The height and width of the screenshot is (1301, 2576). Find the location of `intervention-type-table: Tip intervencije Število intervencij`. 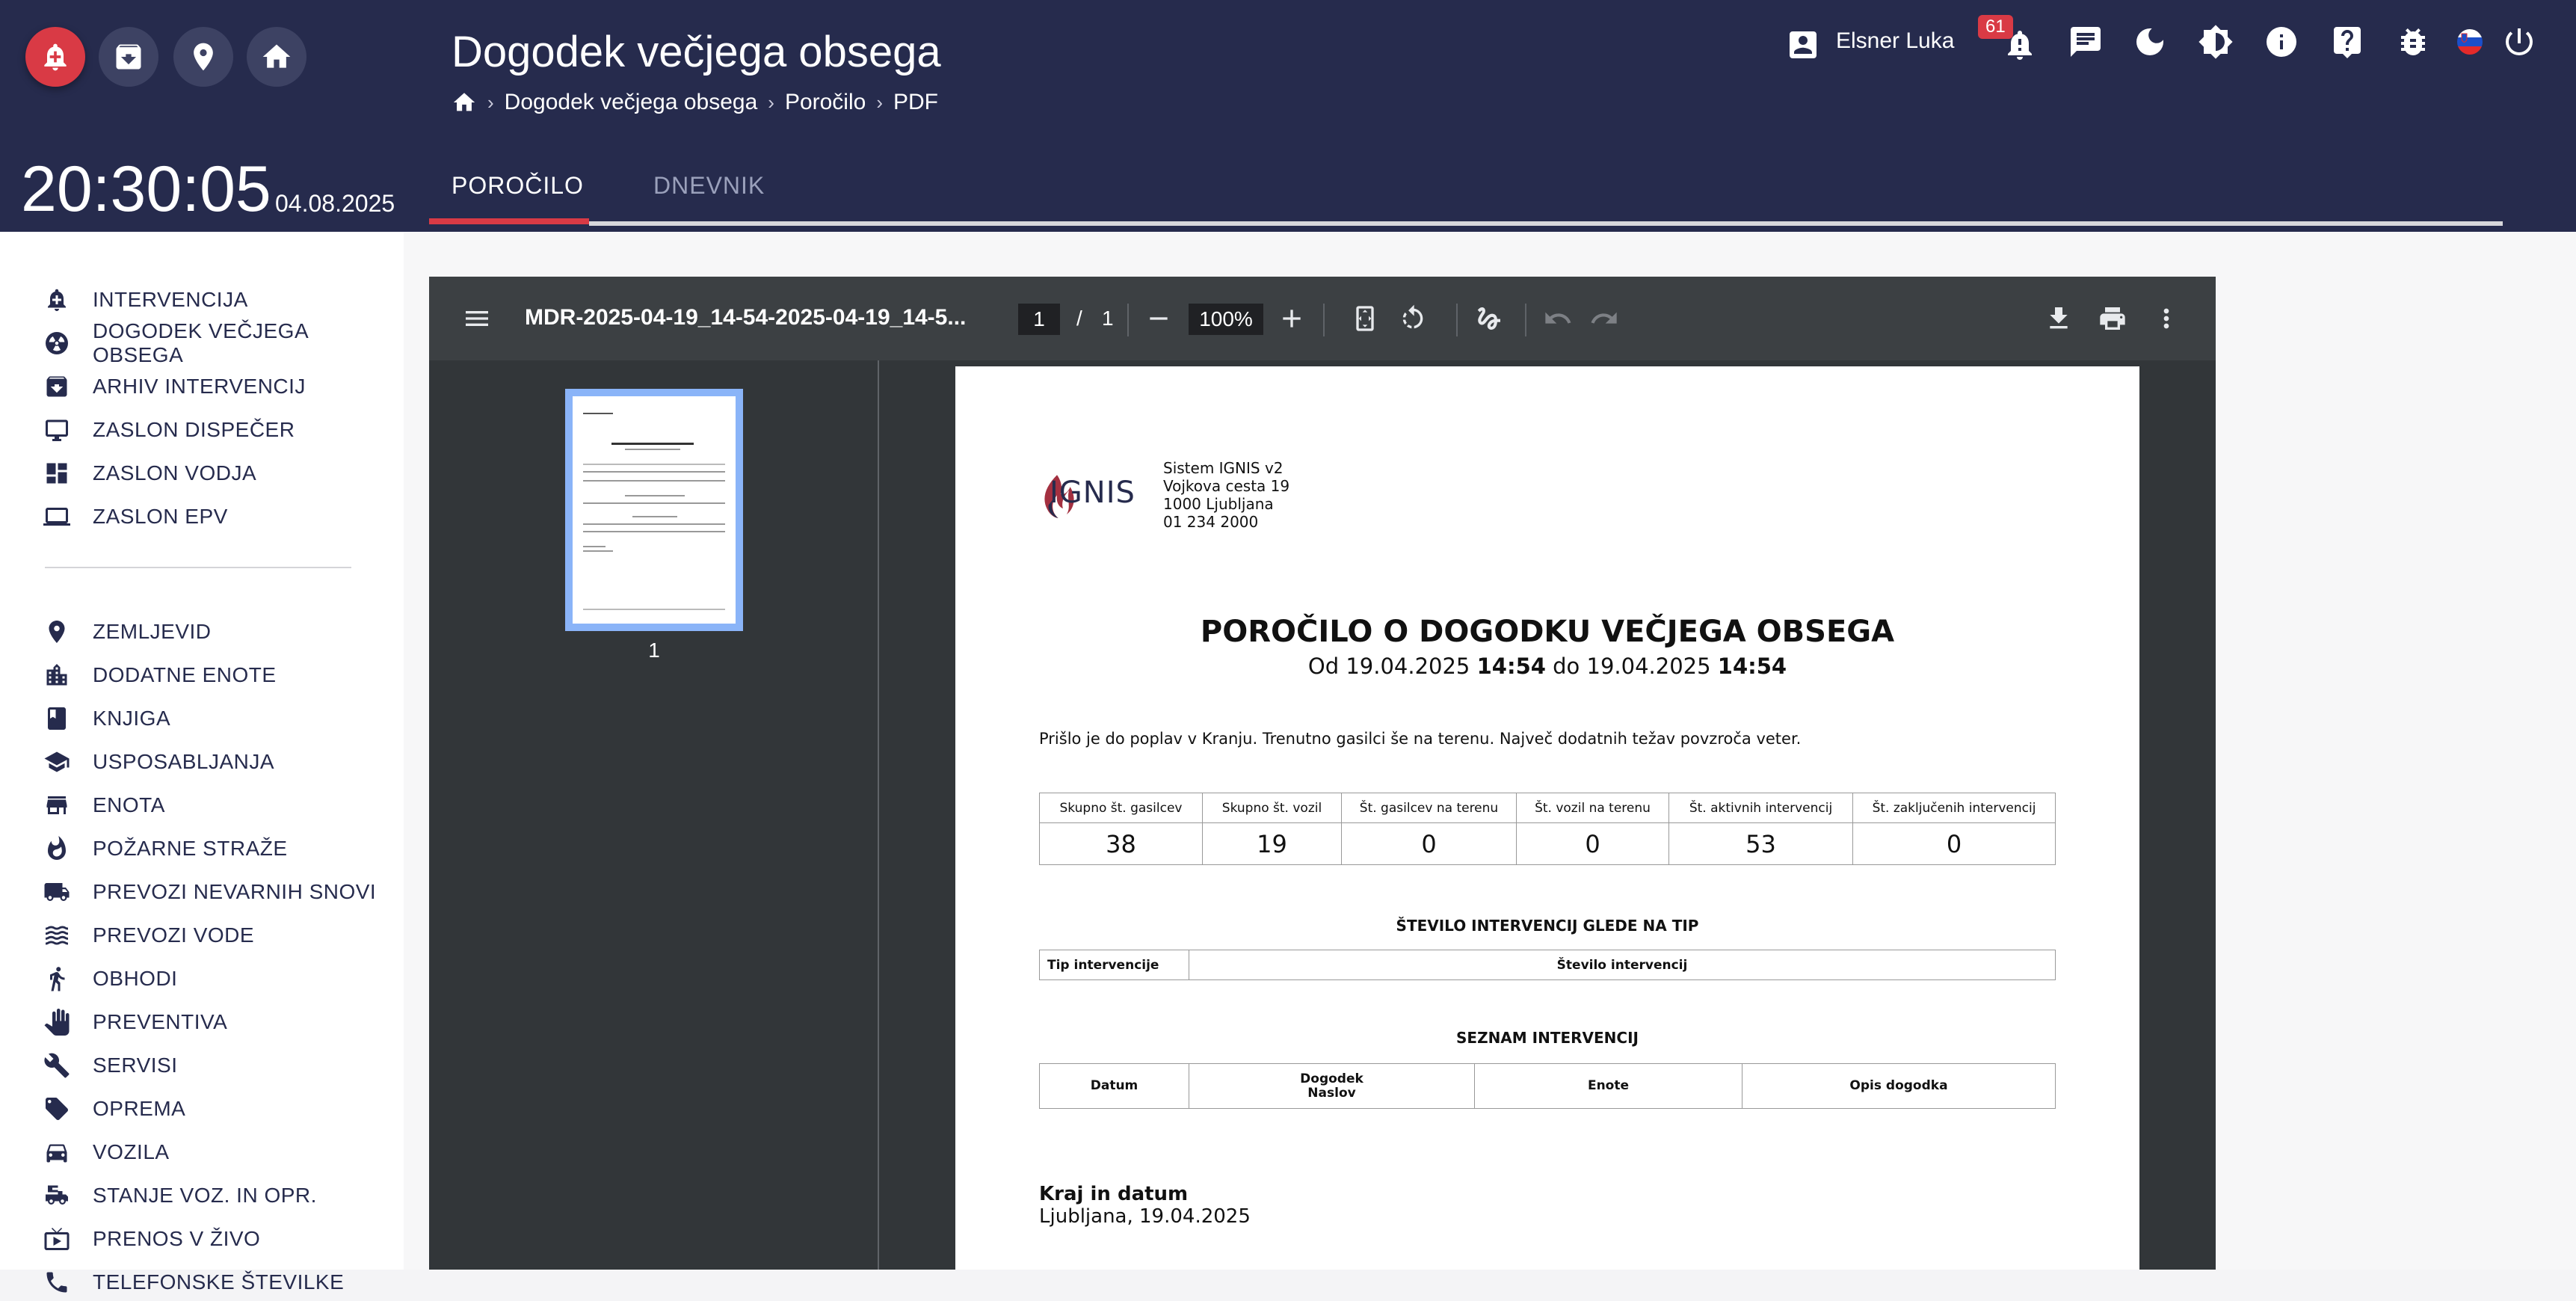

intervention-type-table: Tip intervencije Število intervencij is located at coordinates (1547, 965).